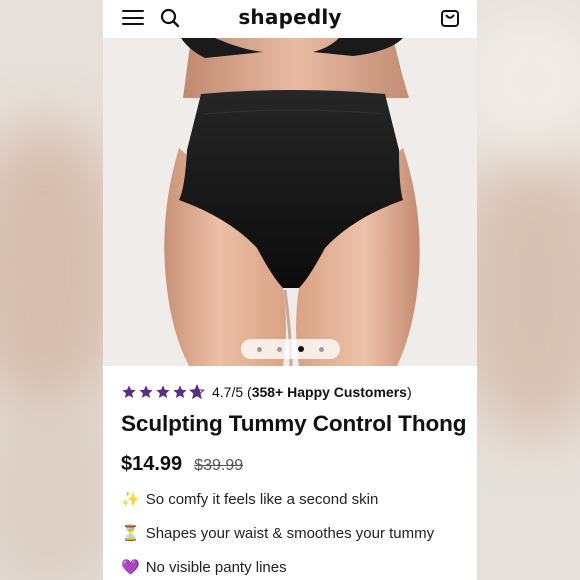  Describe the element at coordinates (228, 392) in the screenshot. I see `rating-score: 4.7/5` at that location.